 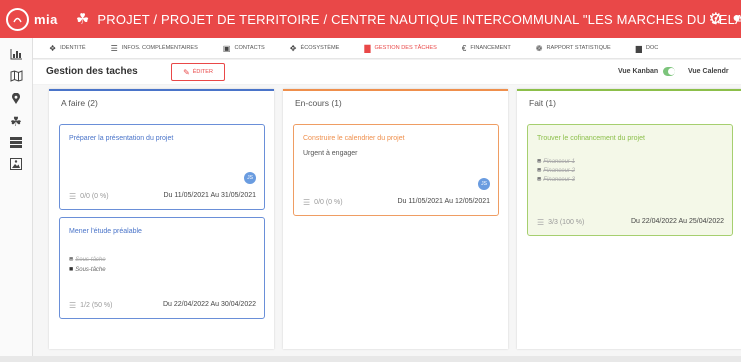 What do you see at coordinates (320, 48) in the screenshot?
I see `tab-label: ÉCOSYSTÈME` at bounding box center [320, 48].